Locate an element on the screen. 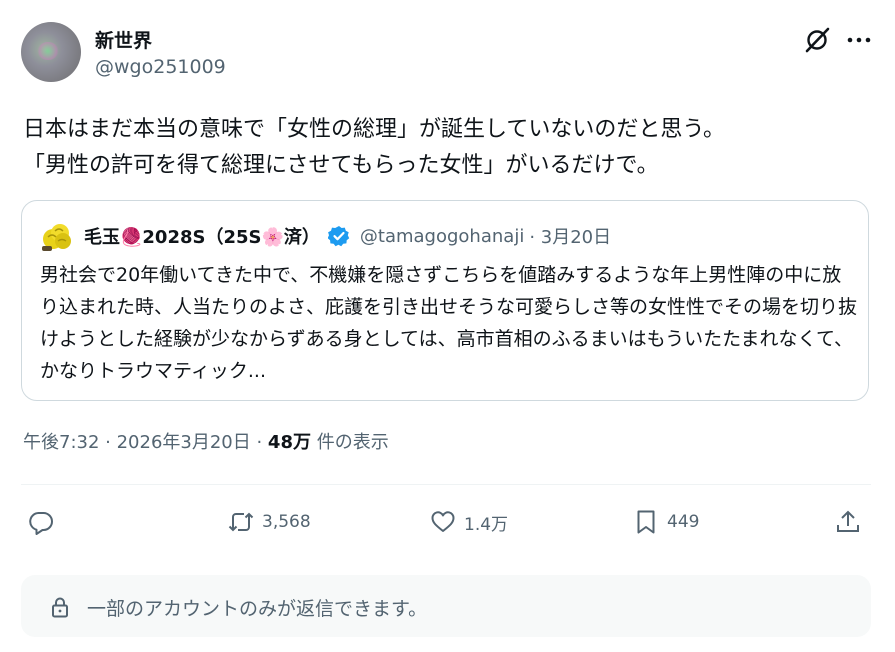  author-handle: @wgo251009 is located at coordinates (160, 67).